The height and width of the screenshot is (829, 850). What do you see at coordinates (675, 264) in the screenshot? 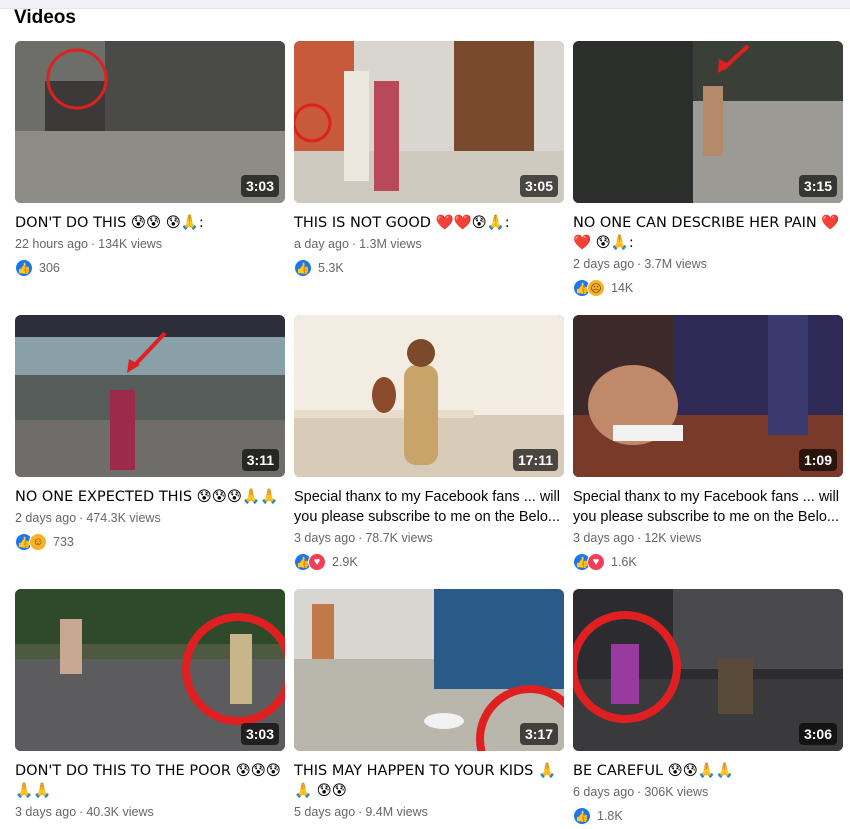
I see `video-views: 3.7M views` at bounding box center [675, 264].